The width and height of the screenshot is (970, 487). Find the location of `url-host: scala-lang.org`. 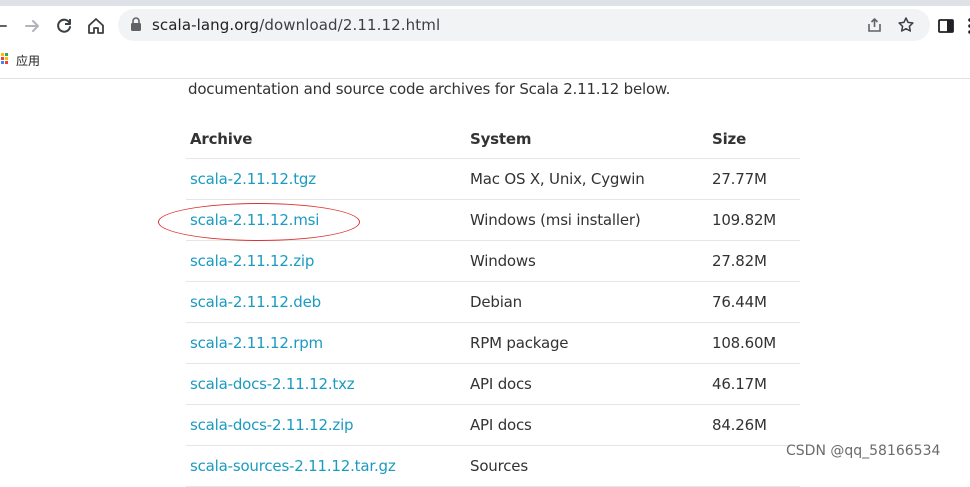

url-host: scala-lang.org is located at coordinates (206, 25).